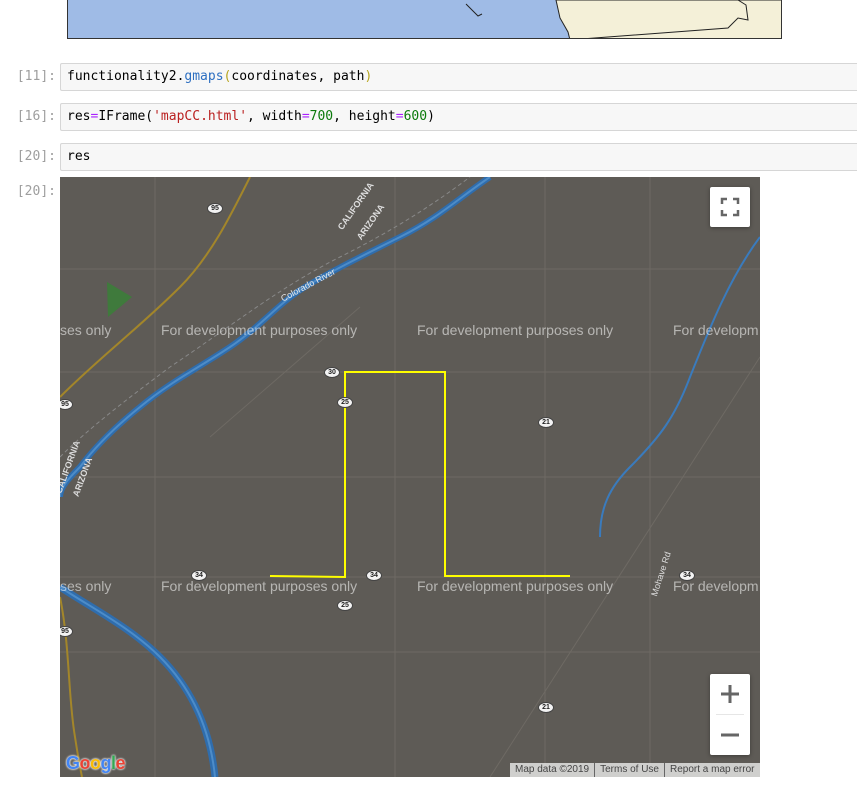 The height and width of the screenshot is (797, 857). Describe the element at coordinates (36, 156) in the screenshot. I see `input-prompt: [20]:` at that location.